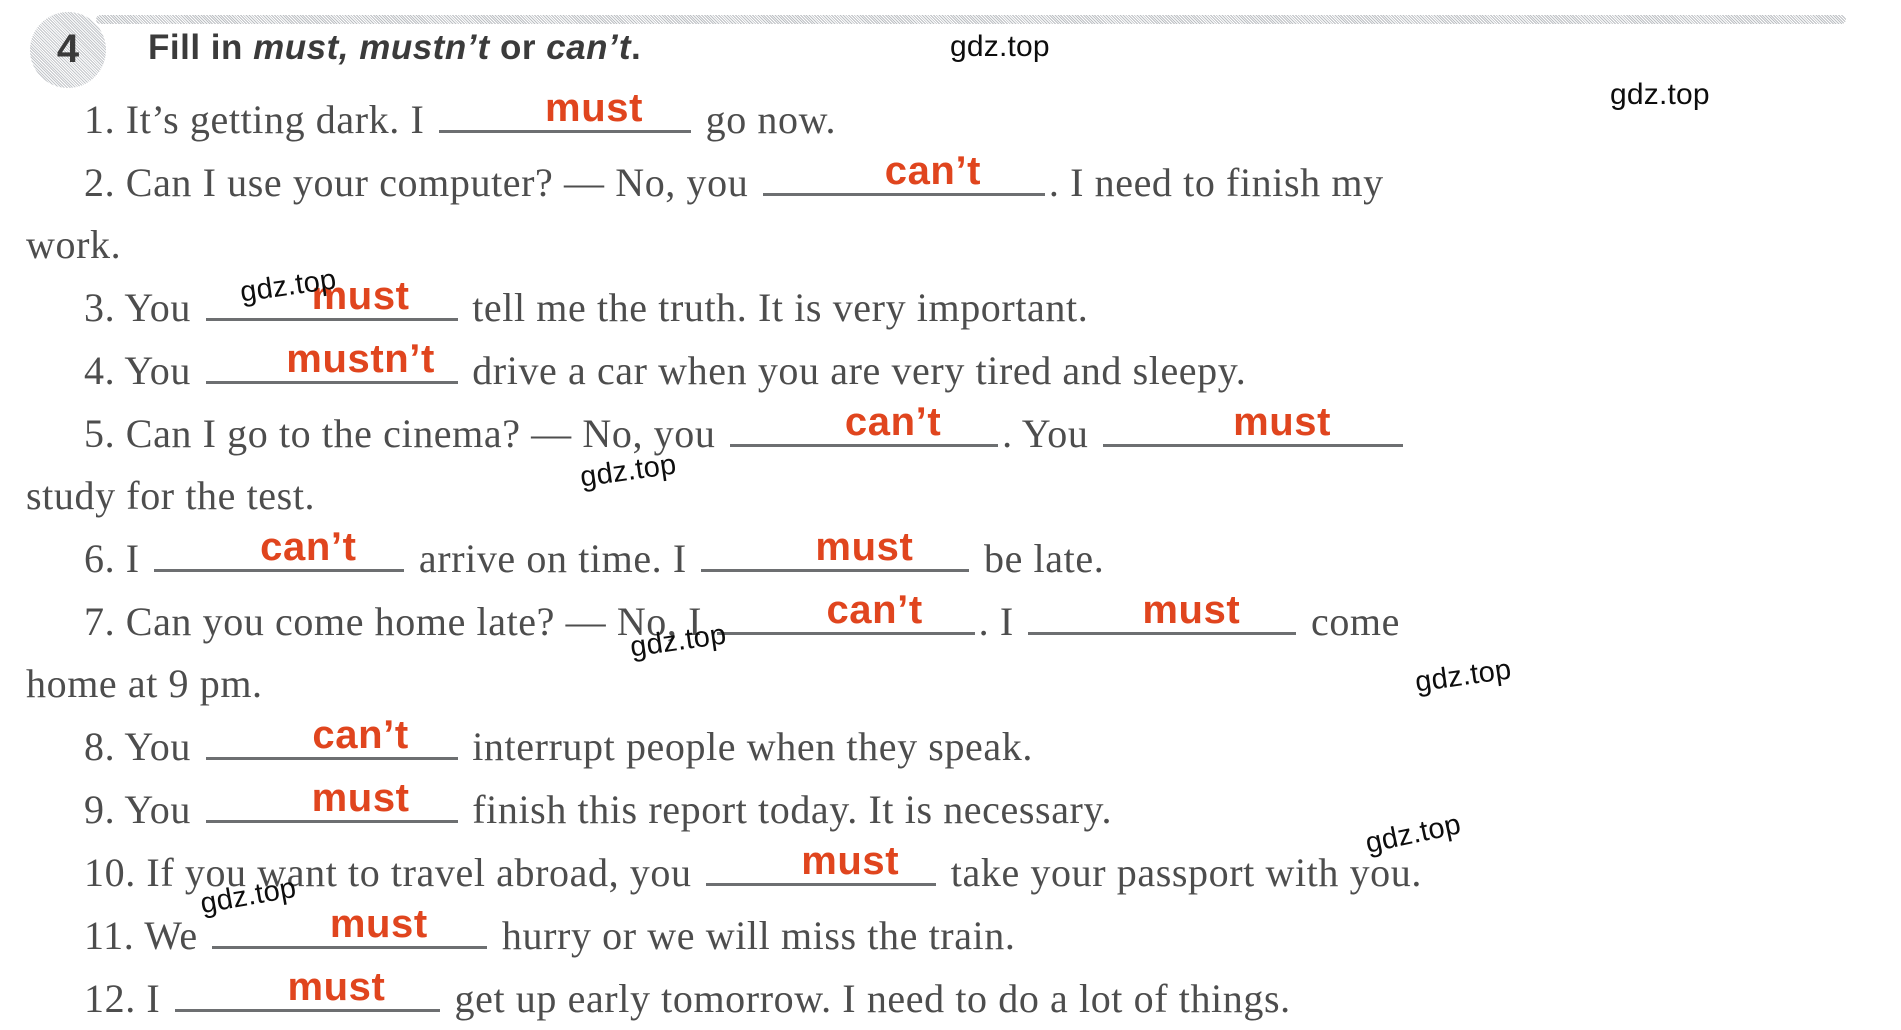  Describe the element at coordinates (437, 182) in the screenshot. I see `item-text: Can I use your computer? — No, you` at that location.